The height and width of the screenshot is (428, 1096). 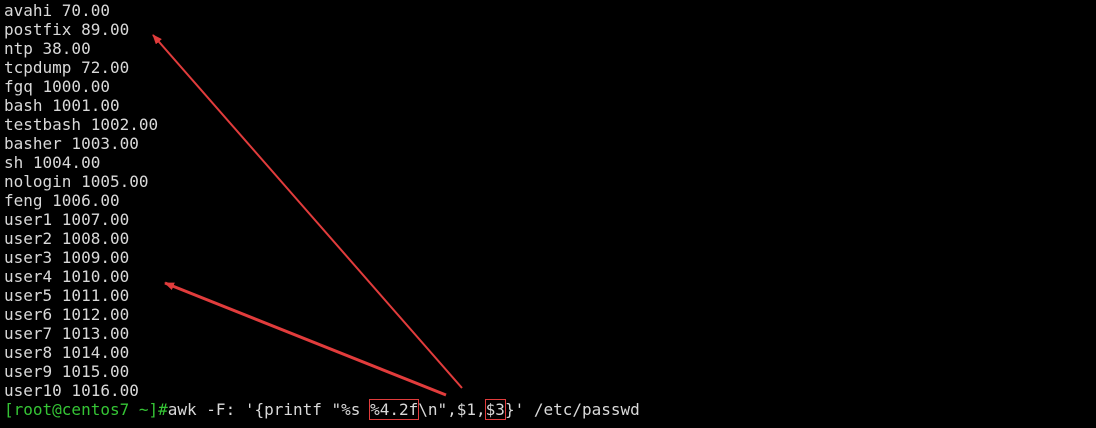 What do you see at coordinates (71, 143) in the screenshot?
I see `output-line: basher 1003.00` at bounding box center [71, 143].